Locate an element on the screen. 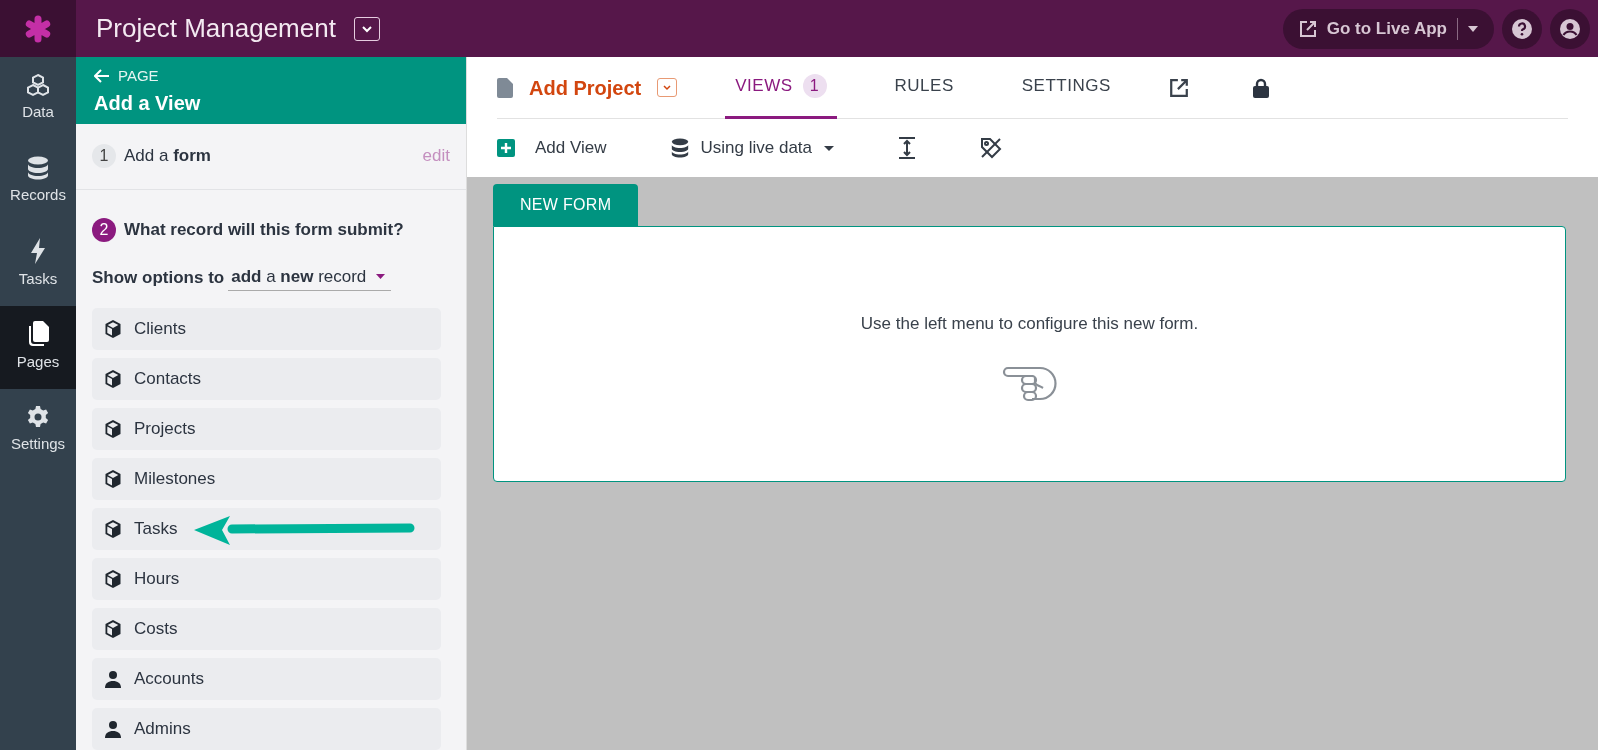 This screenshot has height=750, width=1598. view-tab: NEW FORM is located at coordinates (566, 205).